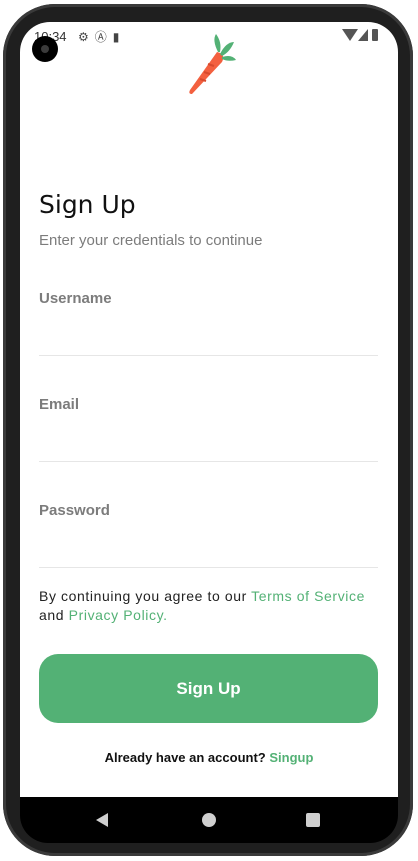 The image size is (418, 861). What do you see at coordinates (212, 64) in the screenshot?
I see `carrot-logo-icon` at bounding box center [212, 64].